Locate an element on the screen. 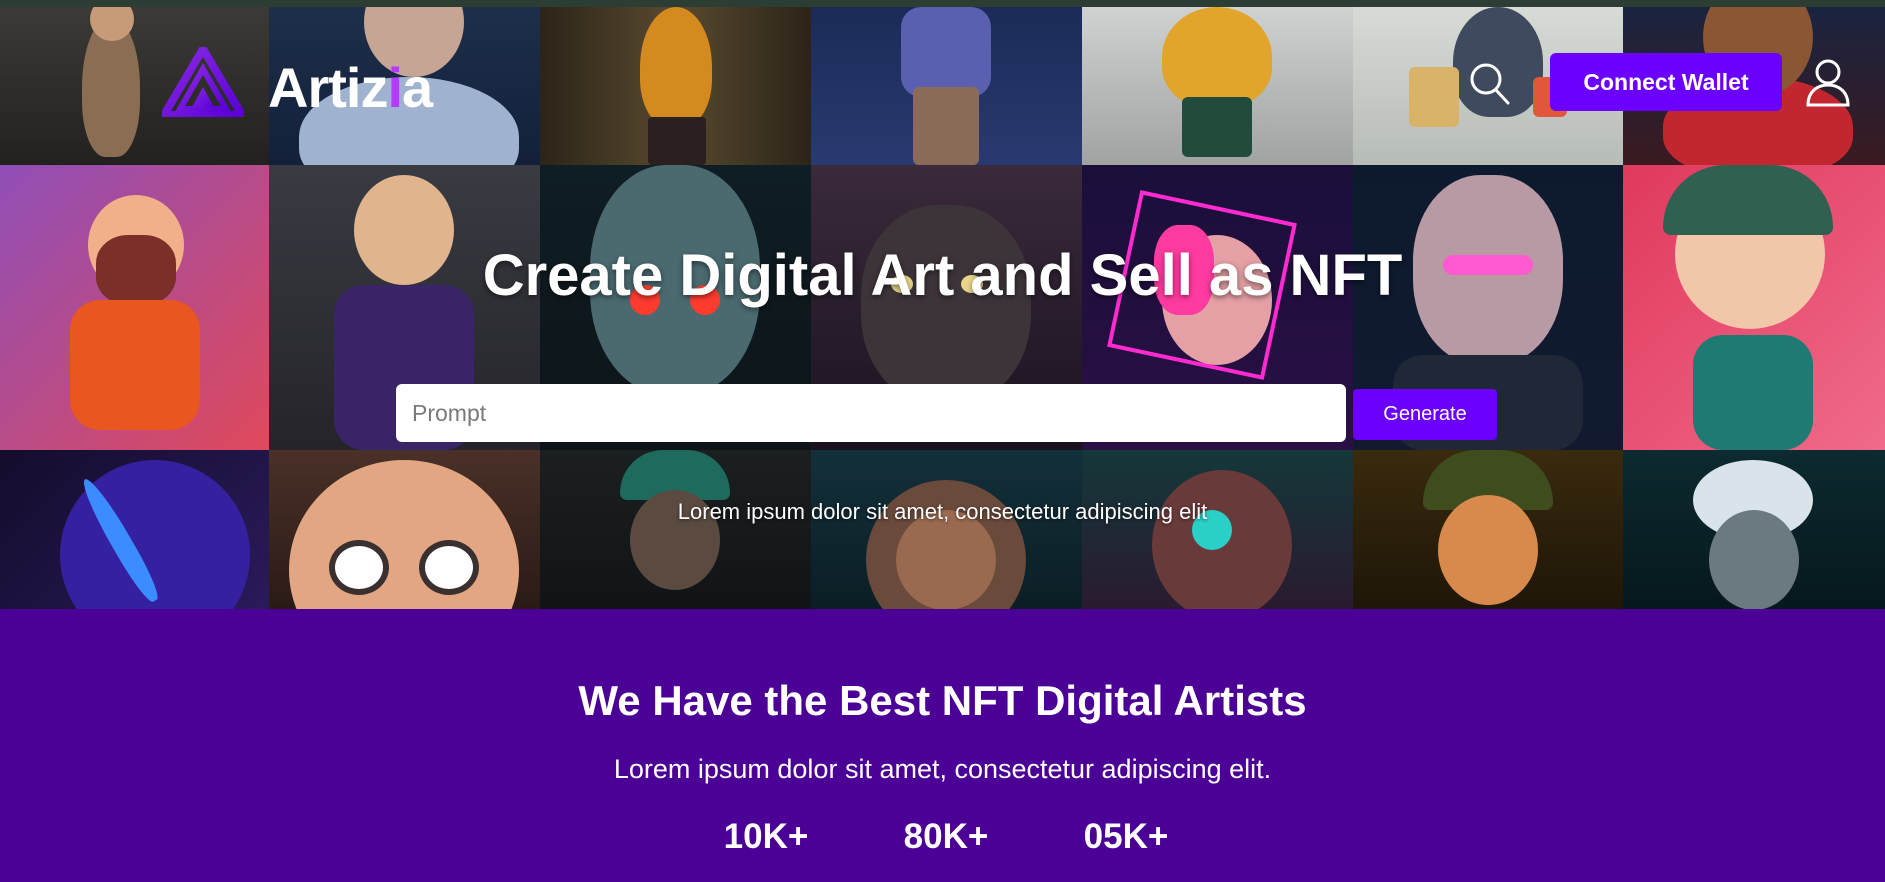 The height and width of the screenshot is (882, 1885). stat-value: 10K+ is located at coordinates (766, 836).